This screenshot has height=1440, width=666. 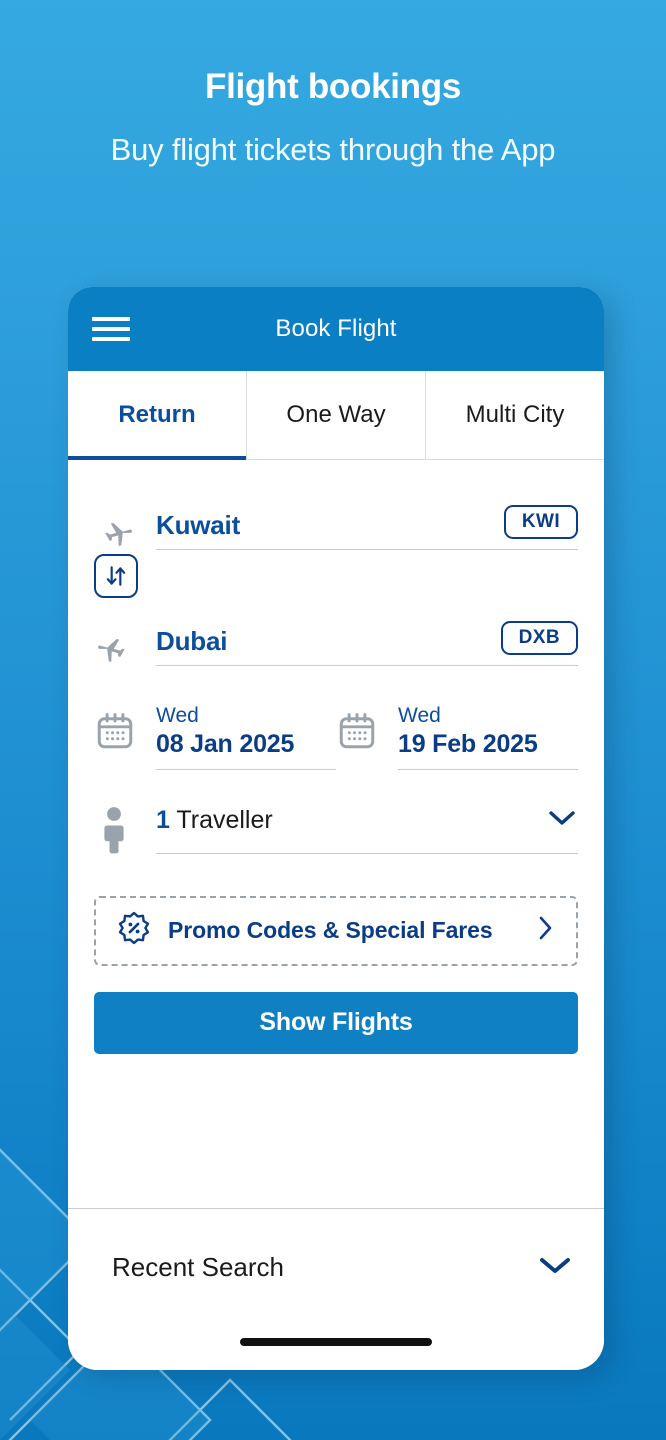 I want to click on tab-return-label: Return, so click(x=157, y=414).